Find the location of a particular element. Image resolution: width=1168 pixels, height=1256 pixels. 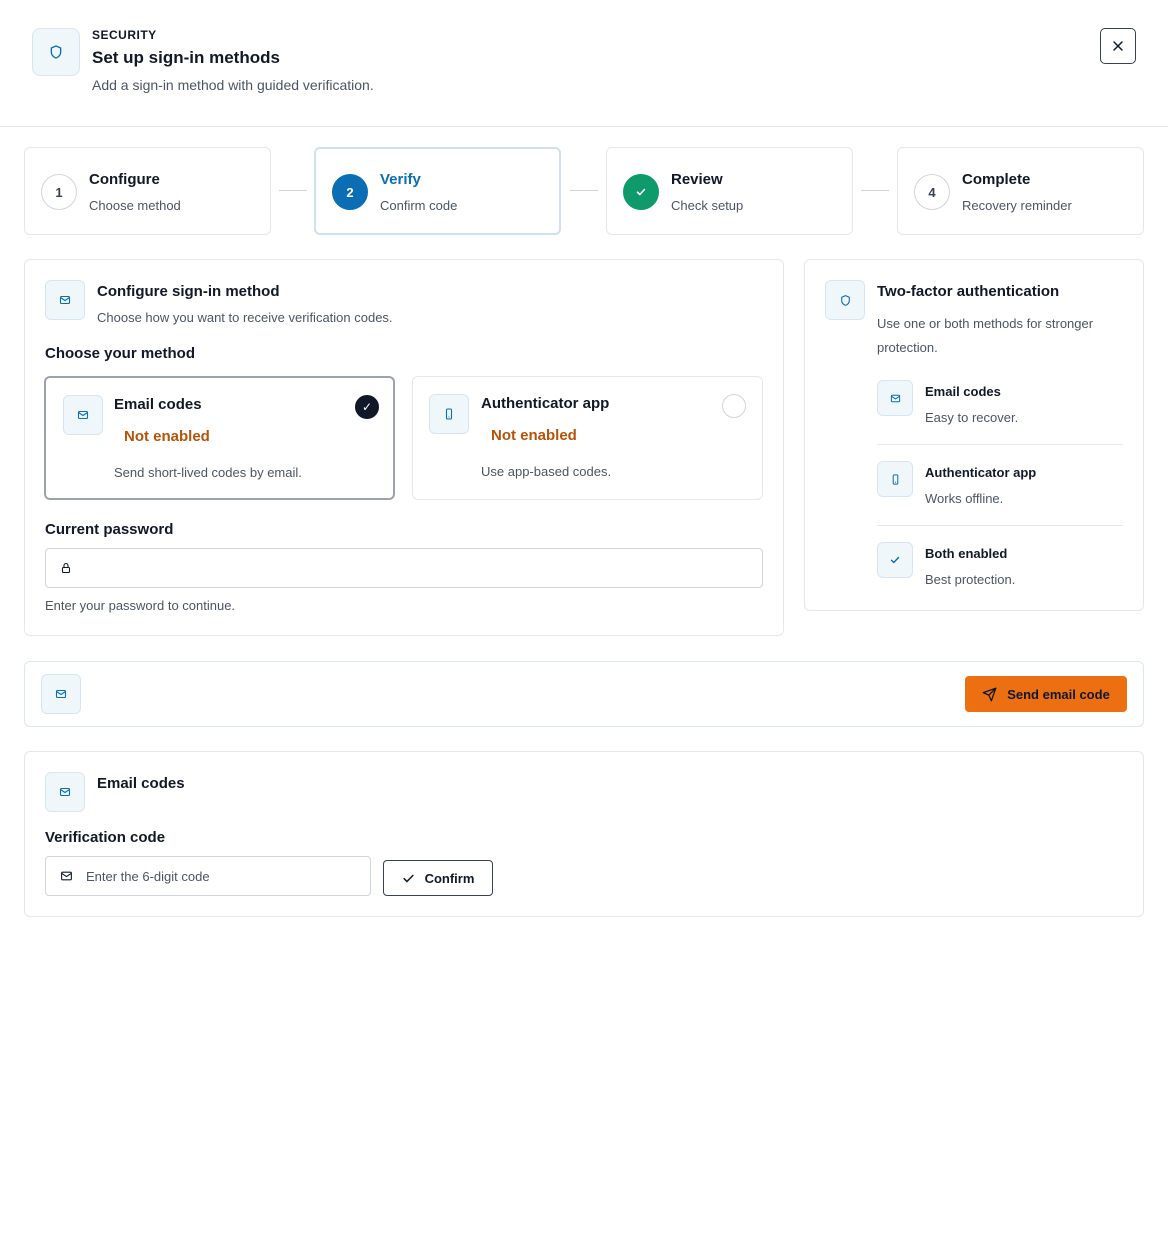

password-label: Current password is located at coordinates (109, 529).